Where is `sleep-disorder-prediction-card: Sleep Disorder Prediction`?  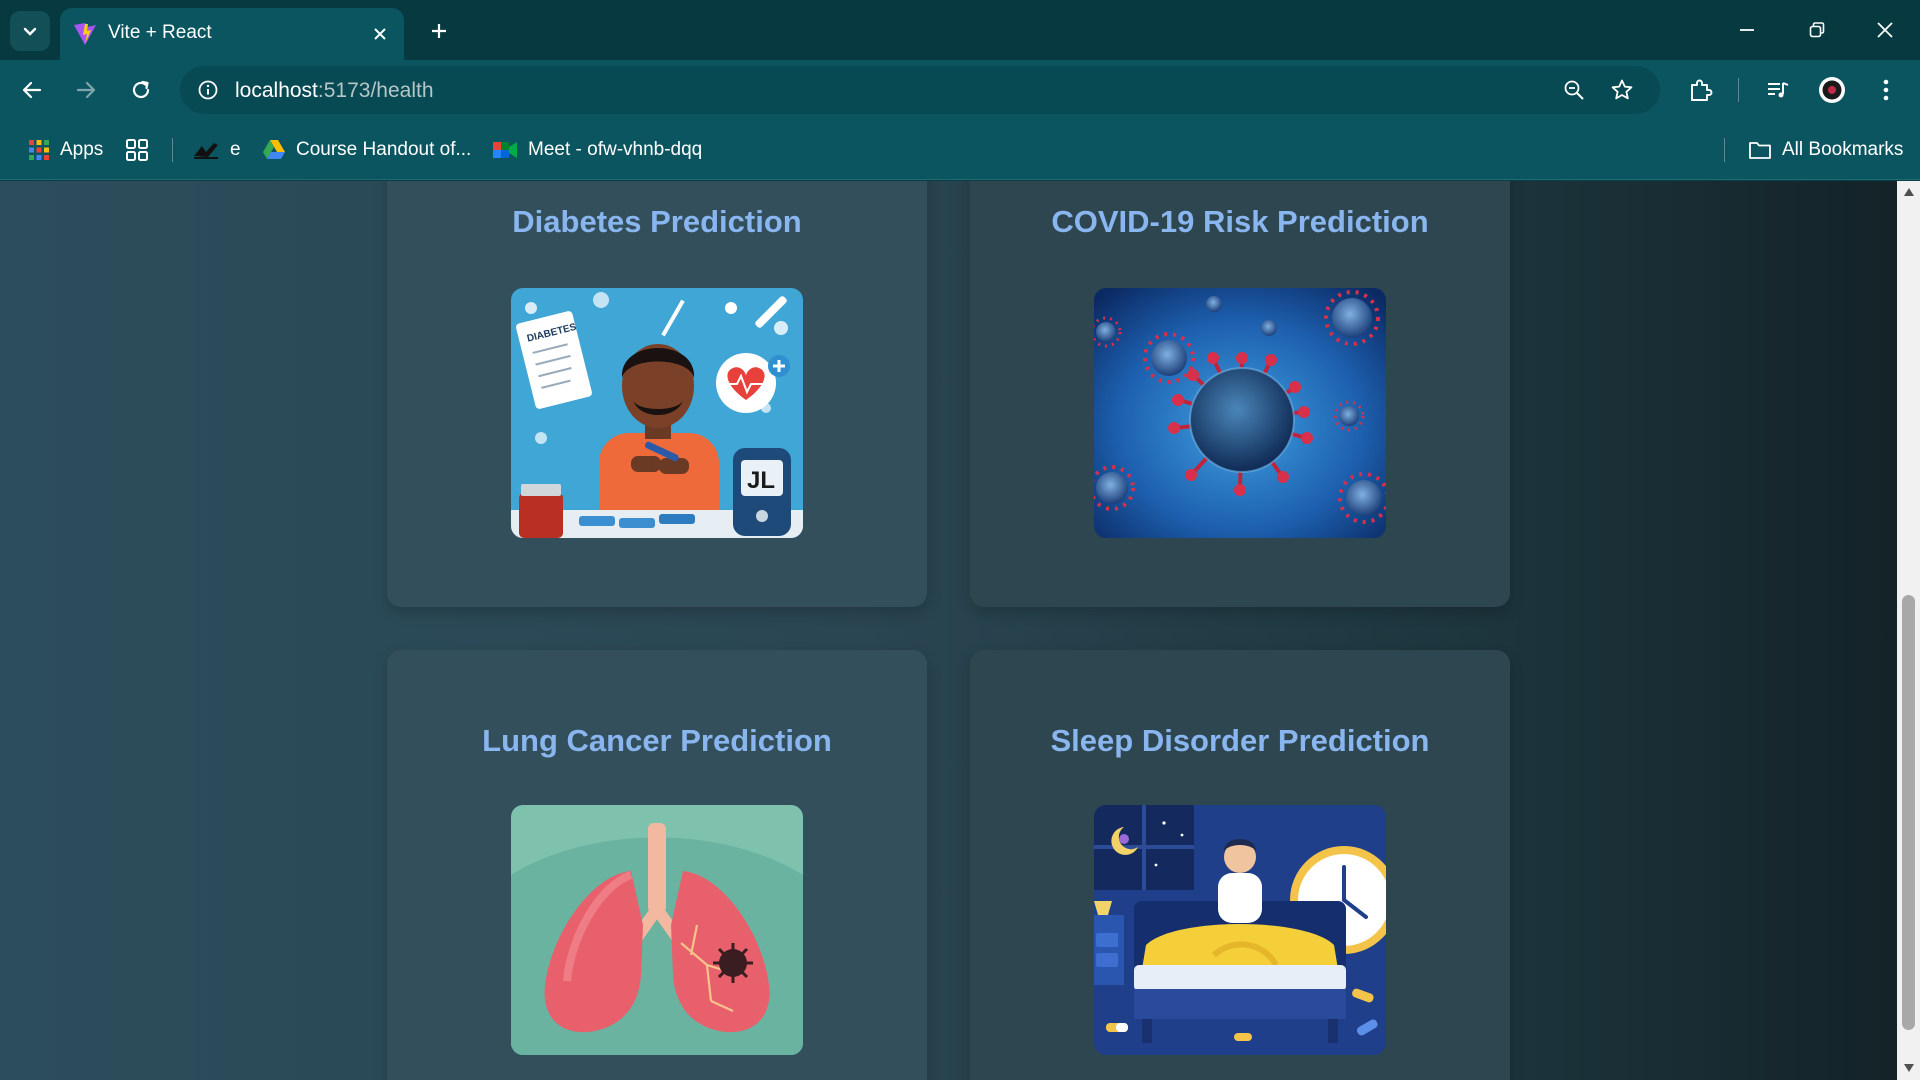 sleep-disorder-prediction-card: Sleep Disorder Prediction is located at coordinates (1240, 865).